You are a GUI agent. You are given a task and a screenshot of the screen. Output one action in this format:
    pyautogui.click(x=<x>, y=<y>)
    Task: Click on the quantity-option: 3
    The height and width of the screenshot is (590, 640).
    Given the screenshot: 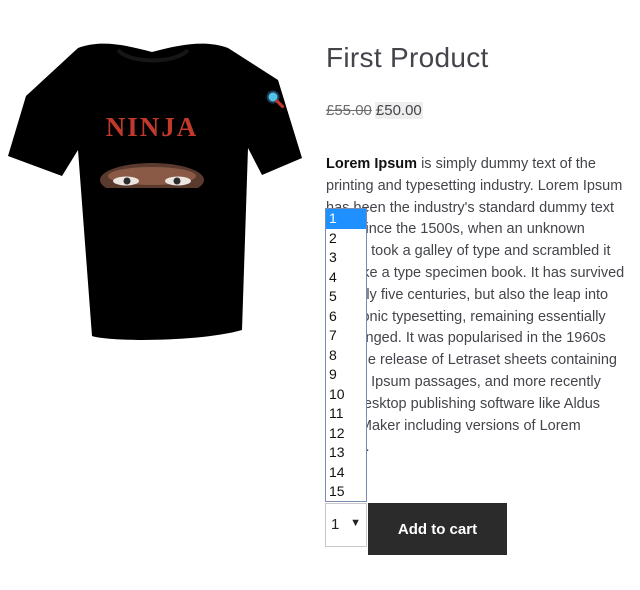 What is the action you would take?
    pyautogui.click(x=346, y=258)
    